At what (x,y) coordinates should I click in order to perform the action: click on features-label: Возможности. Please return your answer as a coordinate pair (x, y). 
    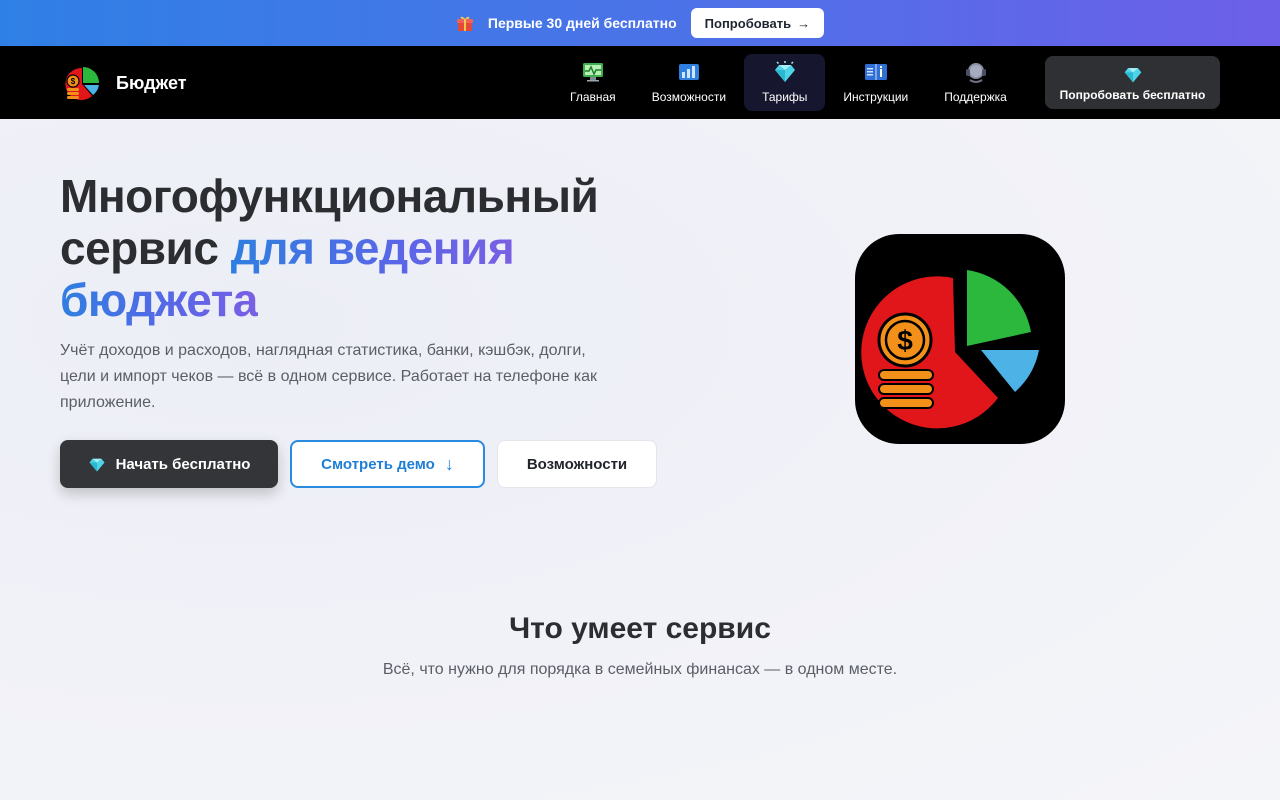
    Looking at the image, I should click on (577, 464).